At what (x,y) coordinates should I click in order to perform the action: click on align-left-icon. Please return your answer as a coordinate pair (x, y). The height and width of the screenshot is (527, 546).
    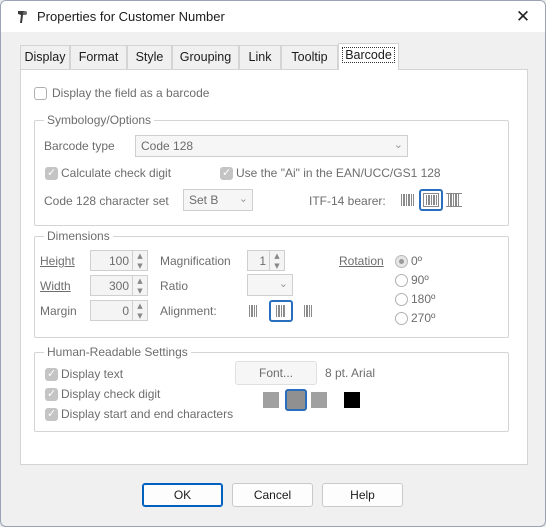
    Looking at the image, I should click on (256, 311).